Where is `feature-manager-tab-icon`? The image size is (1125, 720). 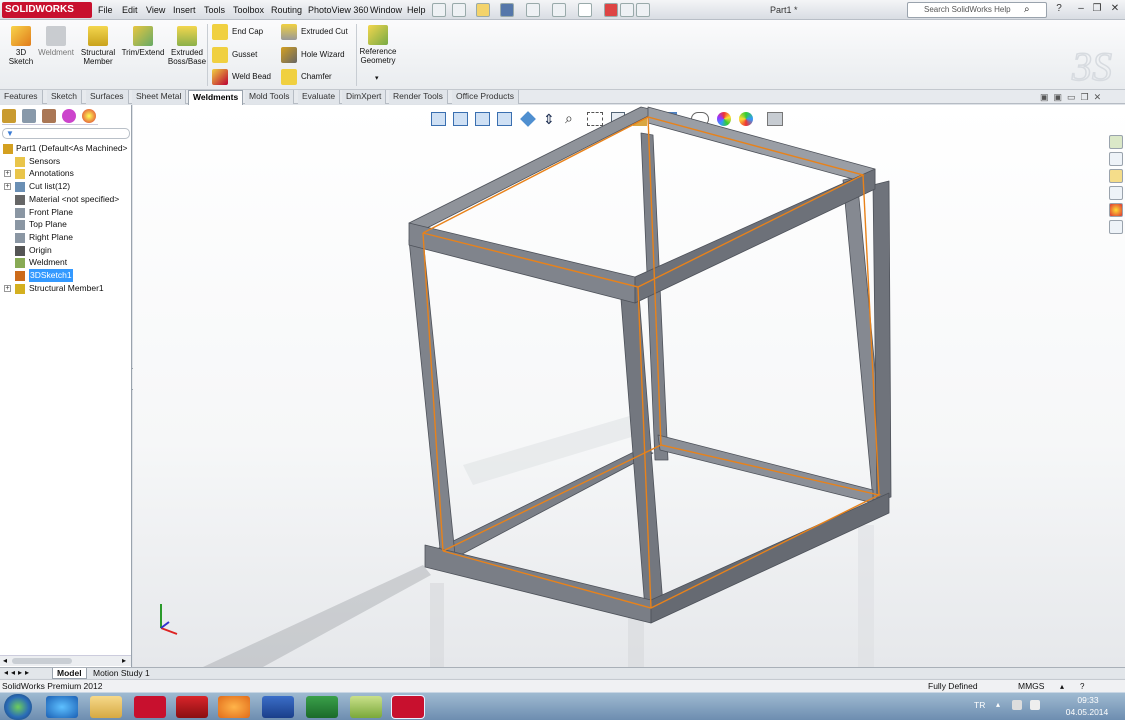 feature-manager-tab-icon is located at coordinates (9, 116).